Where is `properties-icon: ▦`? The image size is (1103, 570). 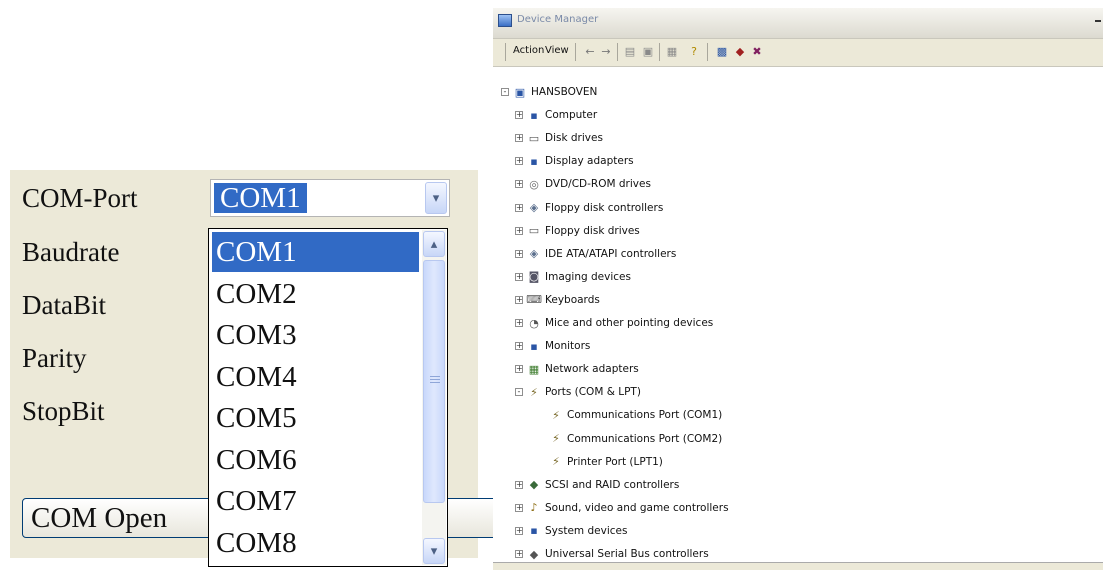 properties-icon: ▦ is located at coordinates (672, 51).